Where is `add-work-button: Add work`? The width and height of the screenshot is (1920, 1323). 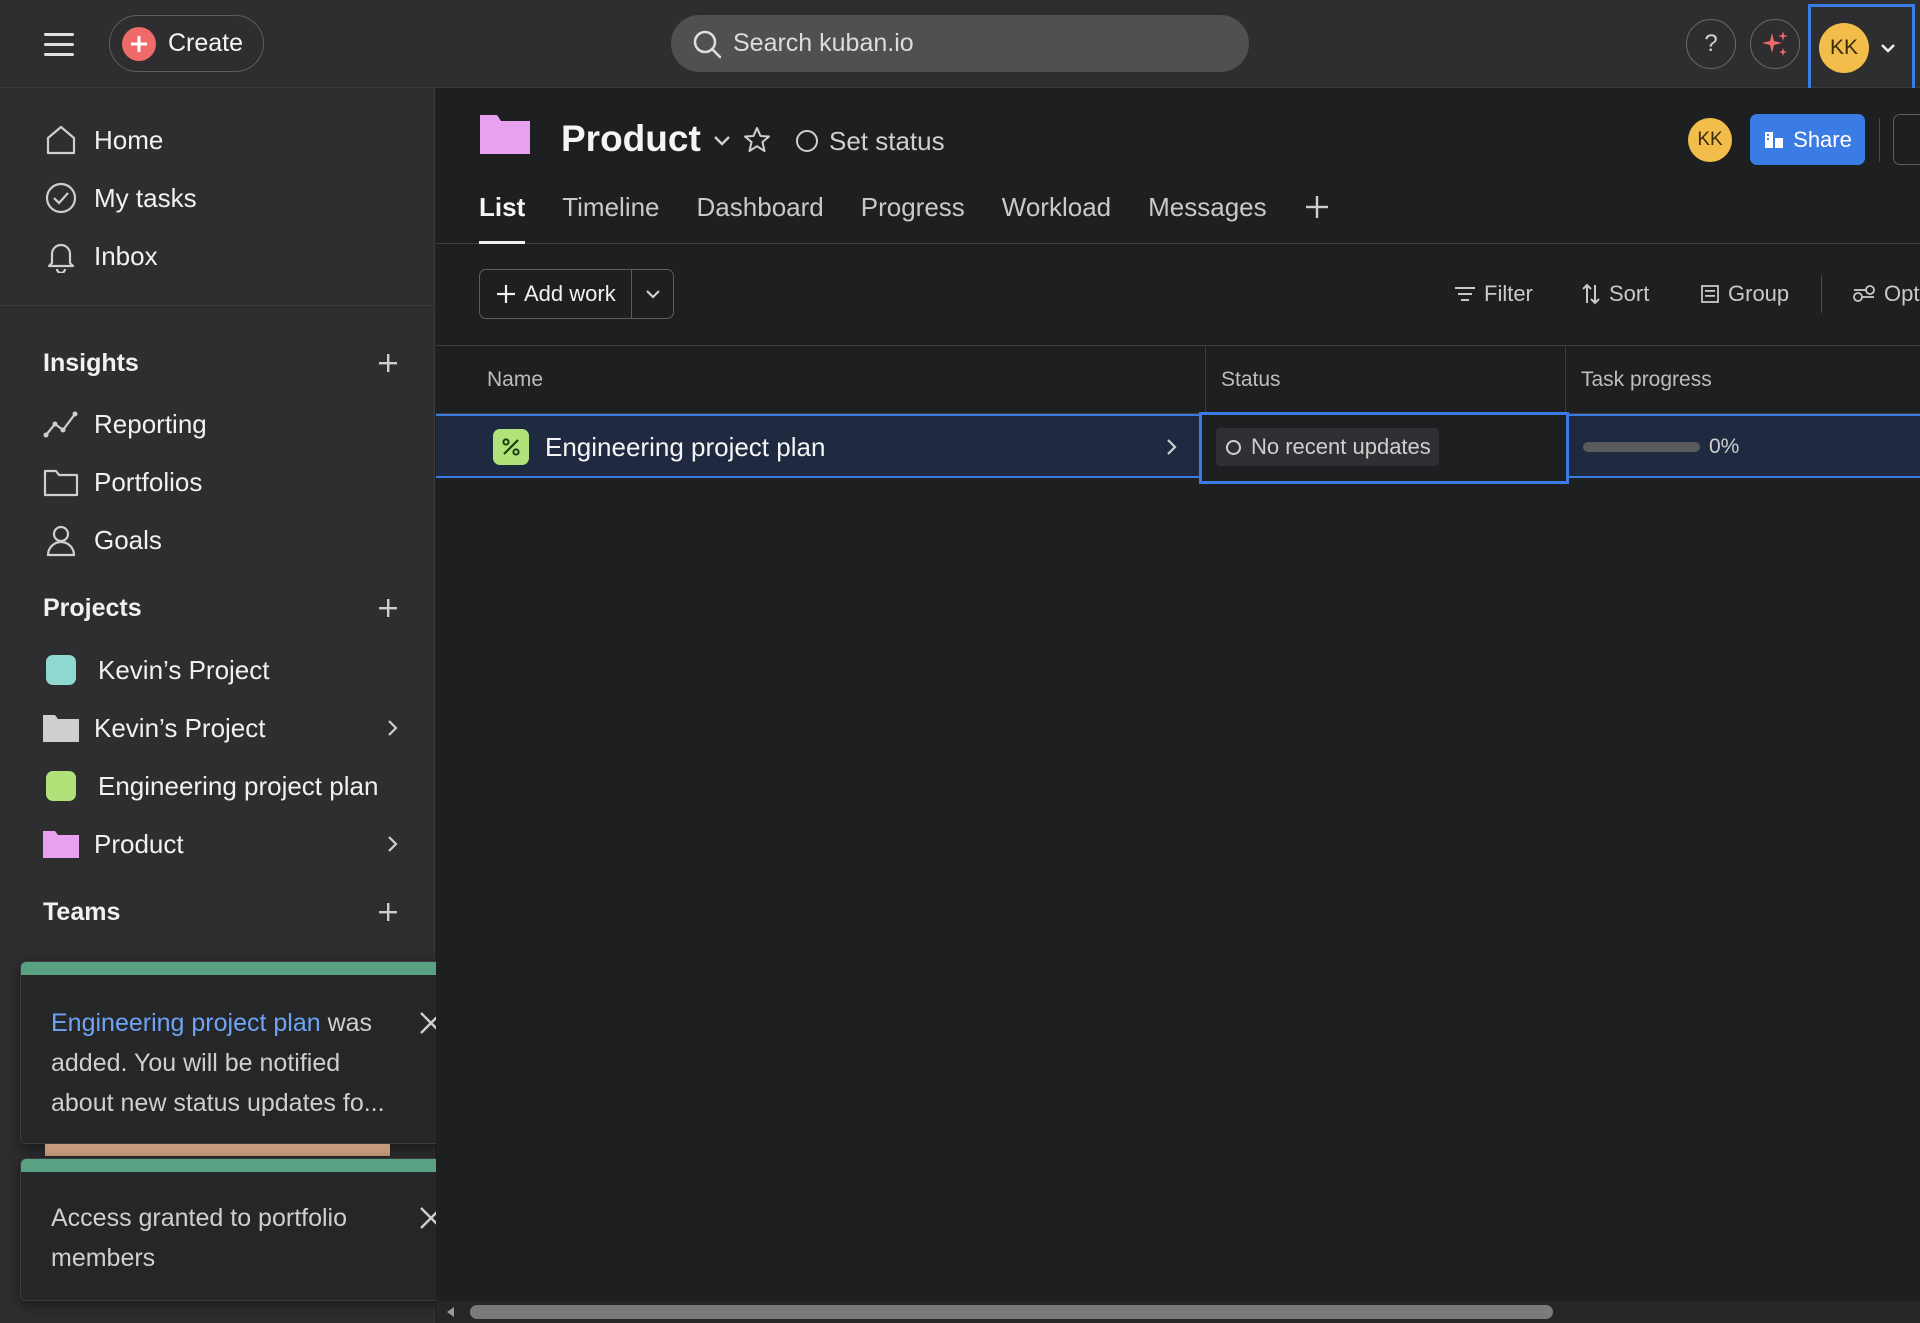
add-work-button: Add work is located at coordinates (556, 294).